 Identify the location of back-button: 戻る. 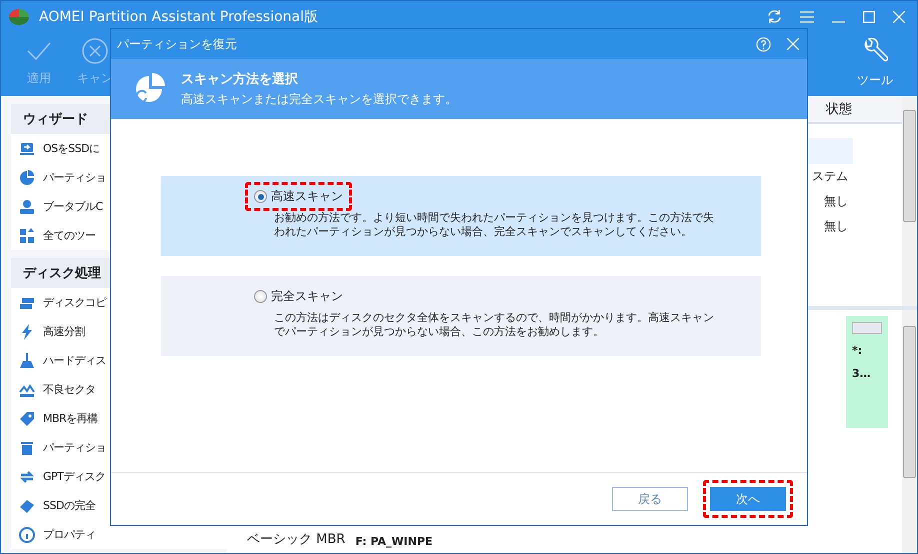
(650, 499).